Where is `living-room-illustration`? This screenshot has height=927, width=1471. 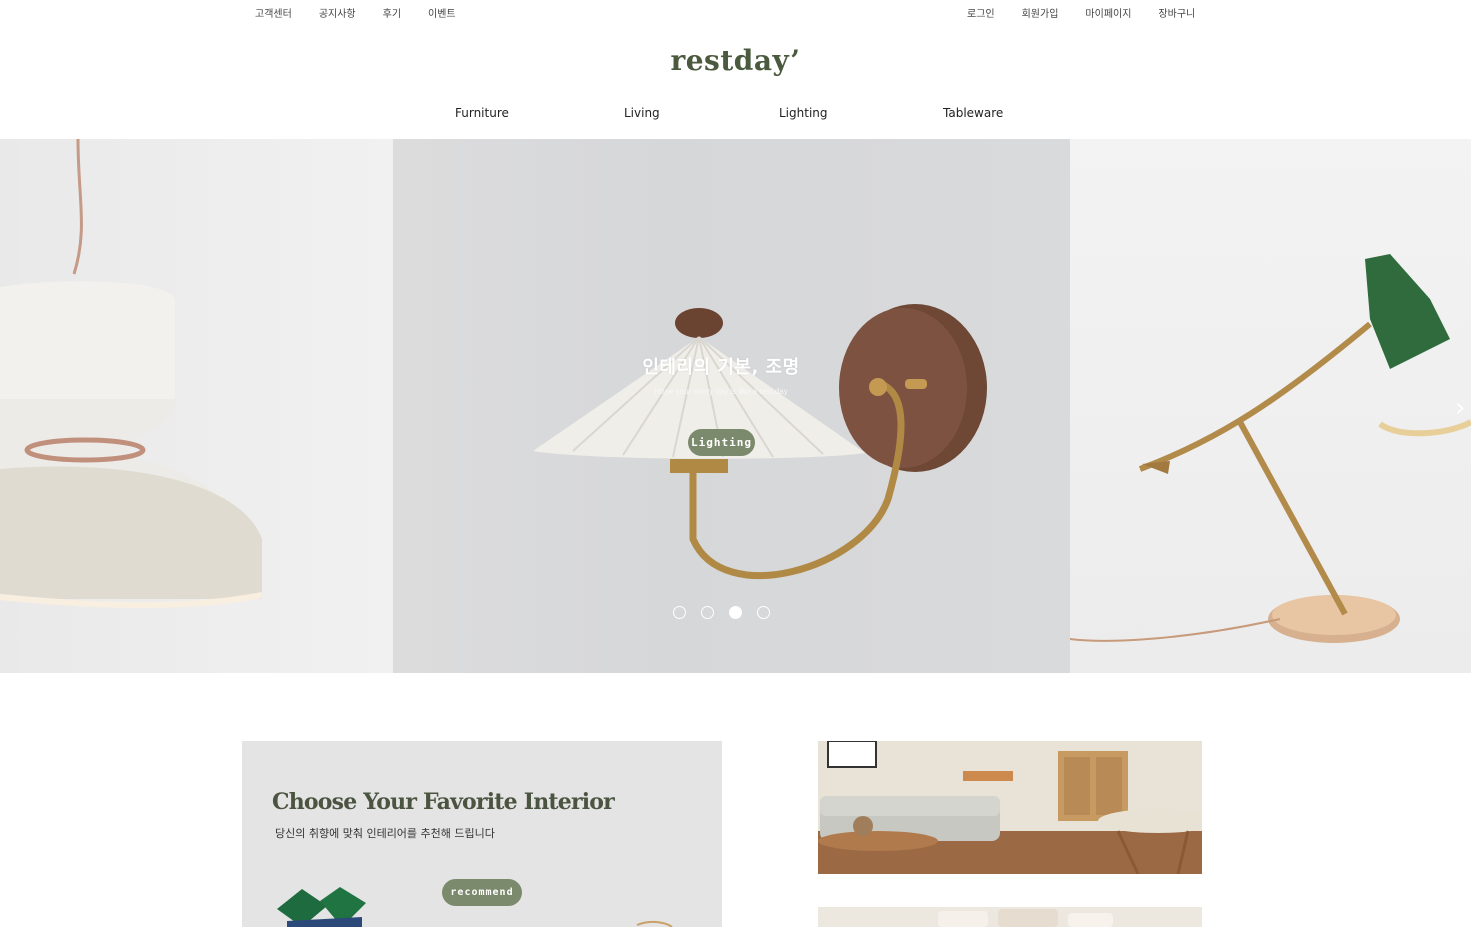
living-room-illustration is located at coordinates (1010, 807).